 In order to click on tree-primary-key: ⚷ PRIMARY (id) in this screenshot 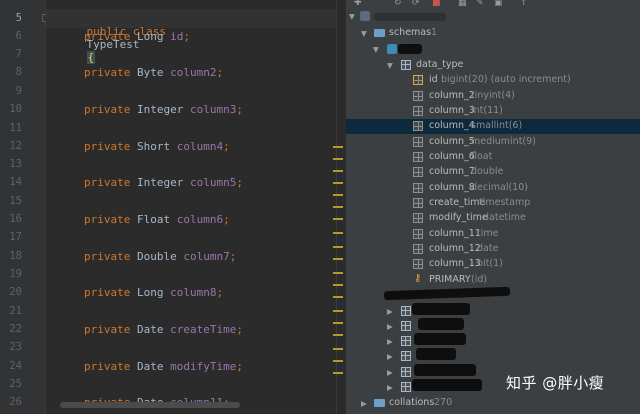, I will do `click(493, 280)`.